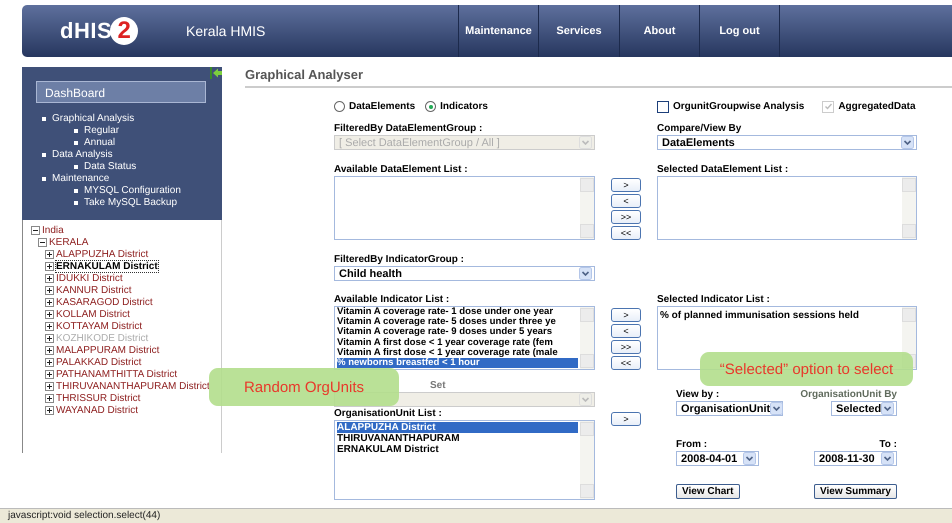 This screenshot has height=523, width=952. I want to click on field-label: Compare/View By, so click(699, 128).